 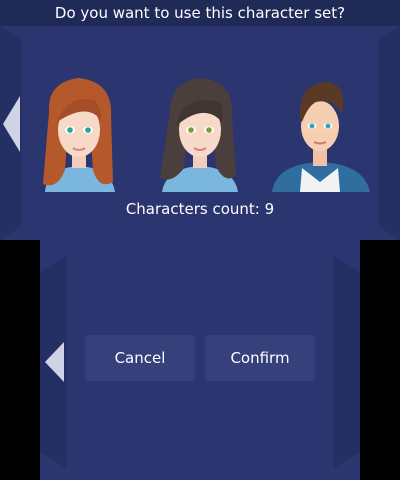 What do you see at coordinates (79, 132) in the screenshot?
I see `character-1-portrait` at bounding box center [79, 132].